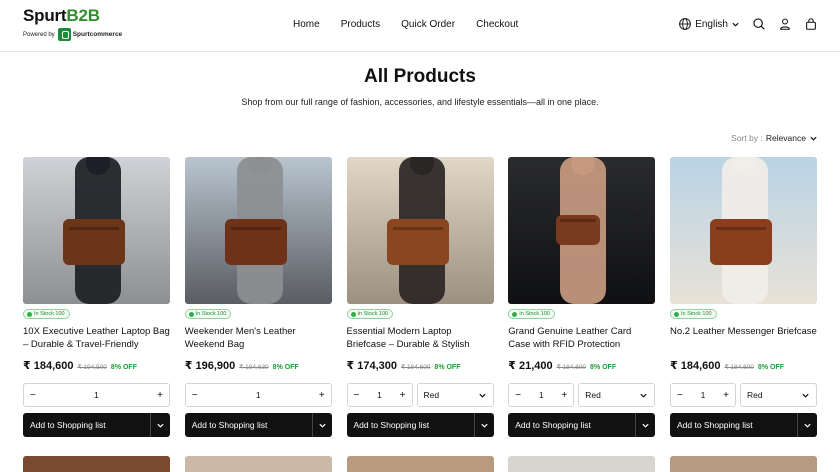 The width and height of the screenshot is (840, 472). What do you see at coordinates (258, 338) in the screenshot?
I see `product-name: Weekender Men's Leather Weekend Bag` at bounding box center [258, 338].